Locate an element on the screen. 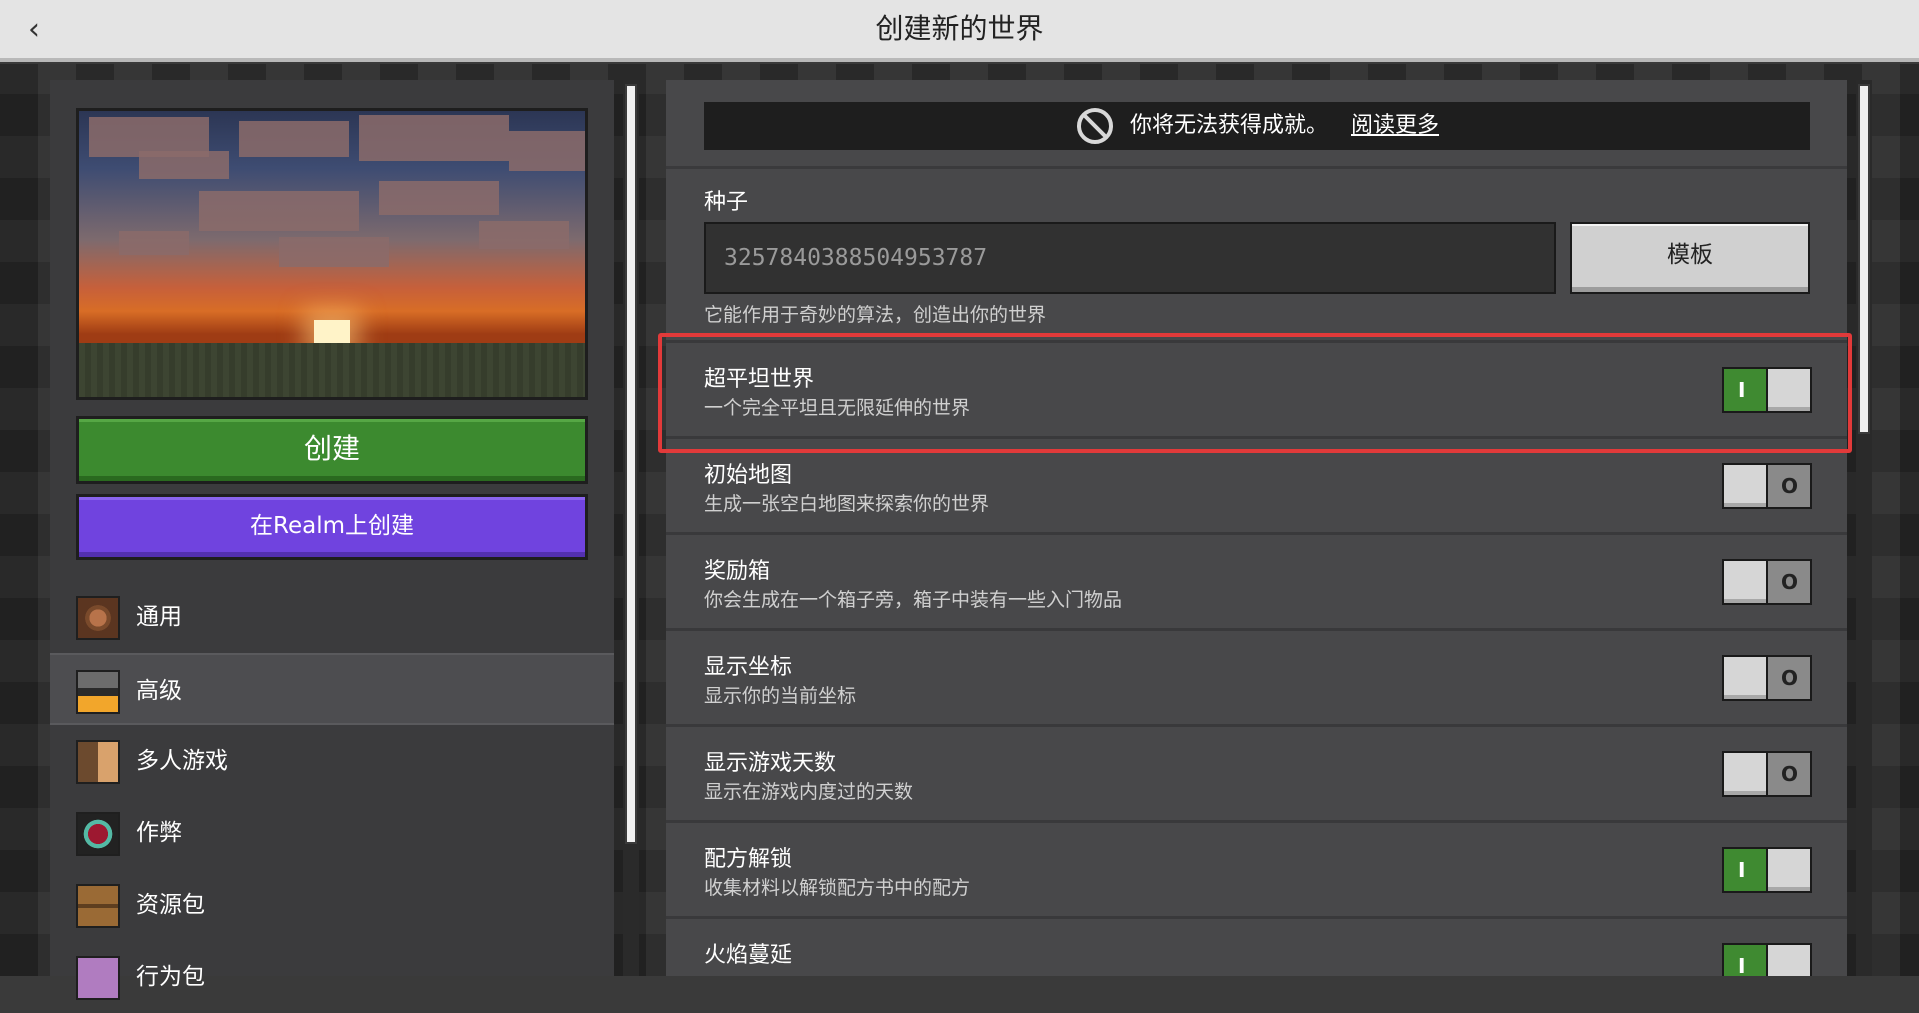 The image size is (1919, 1013). cheat-icon is located at coordinates (98, 834).